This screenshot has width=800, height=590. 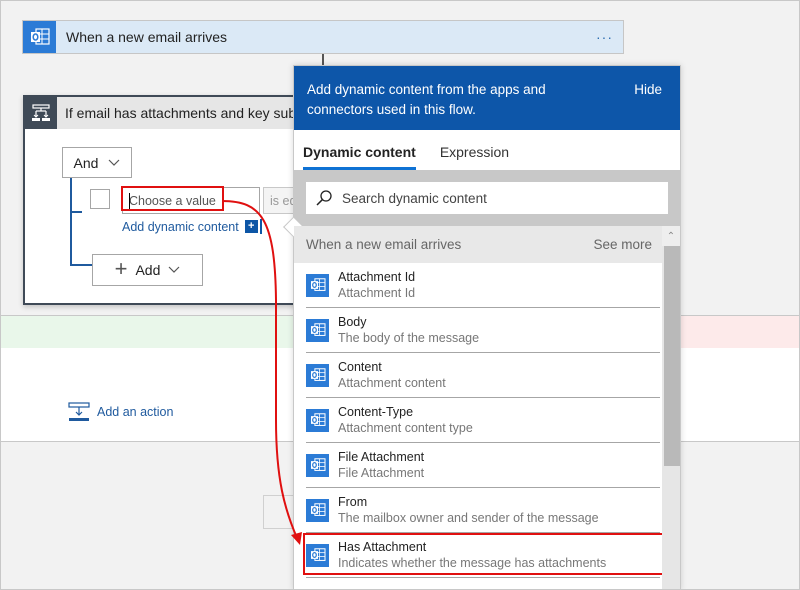 I want to click on choose-value-field, so click(x=191, y=200).